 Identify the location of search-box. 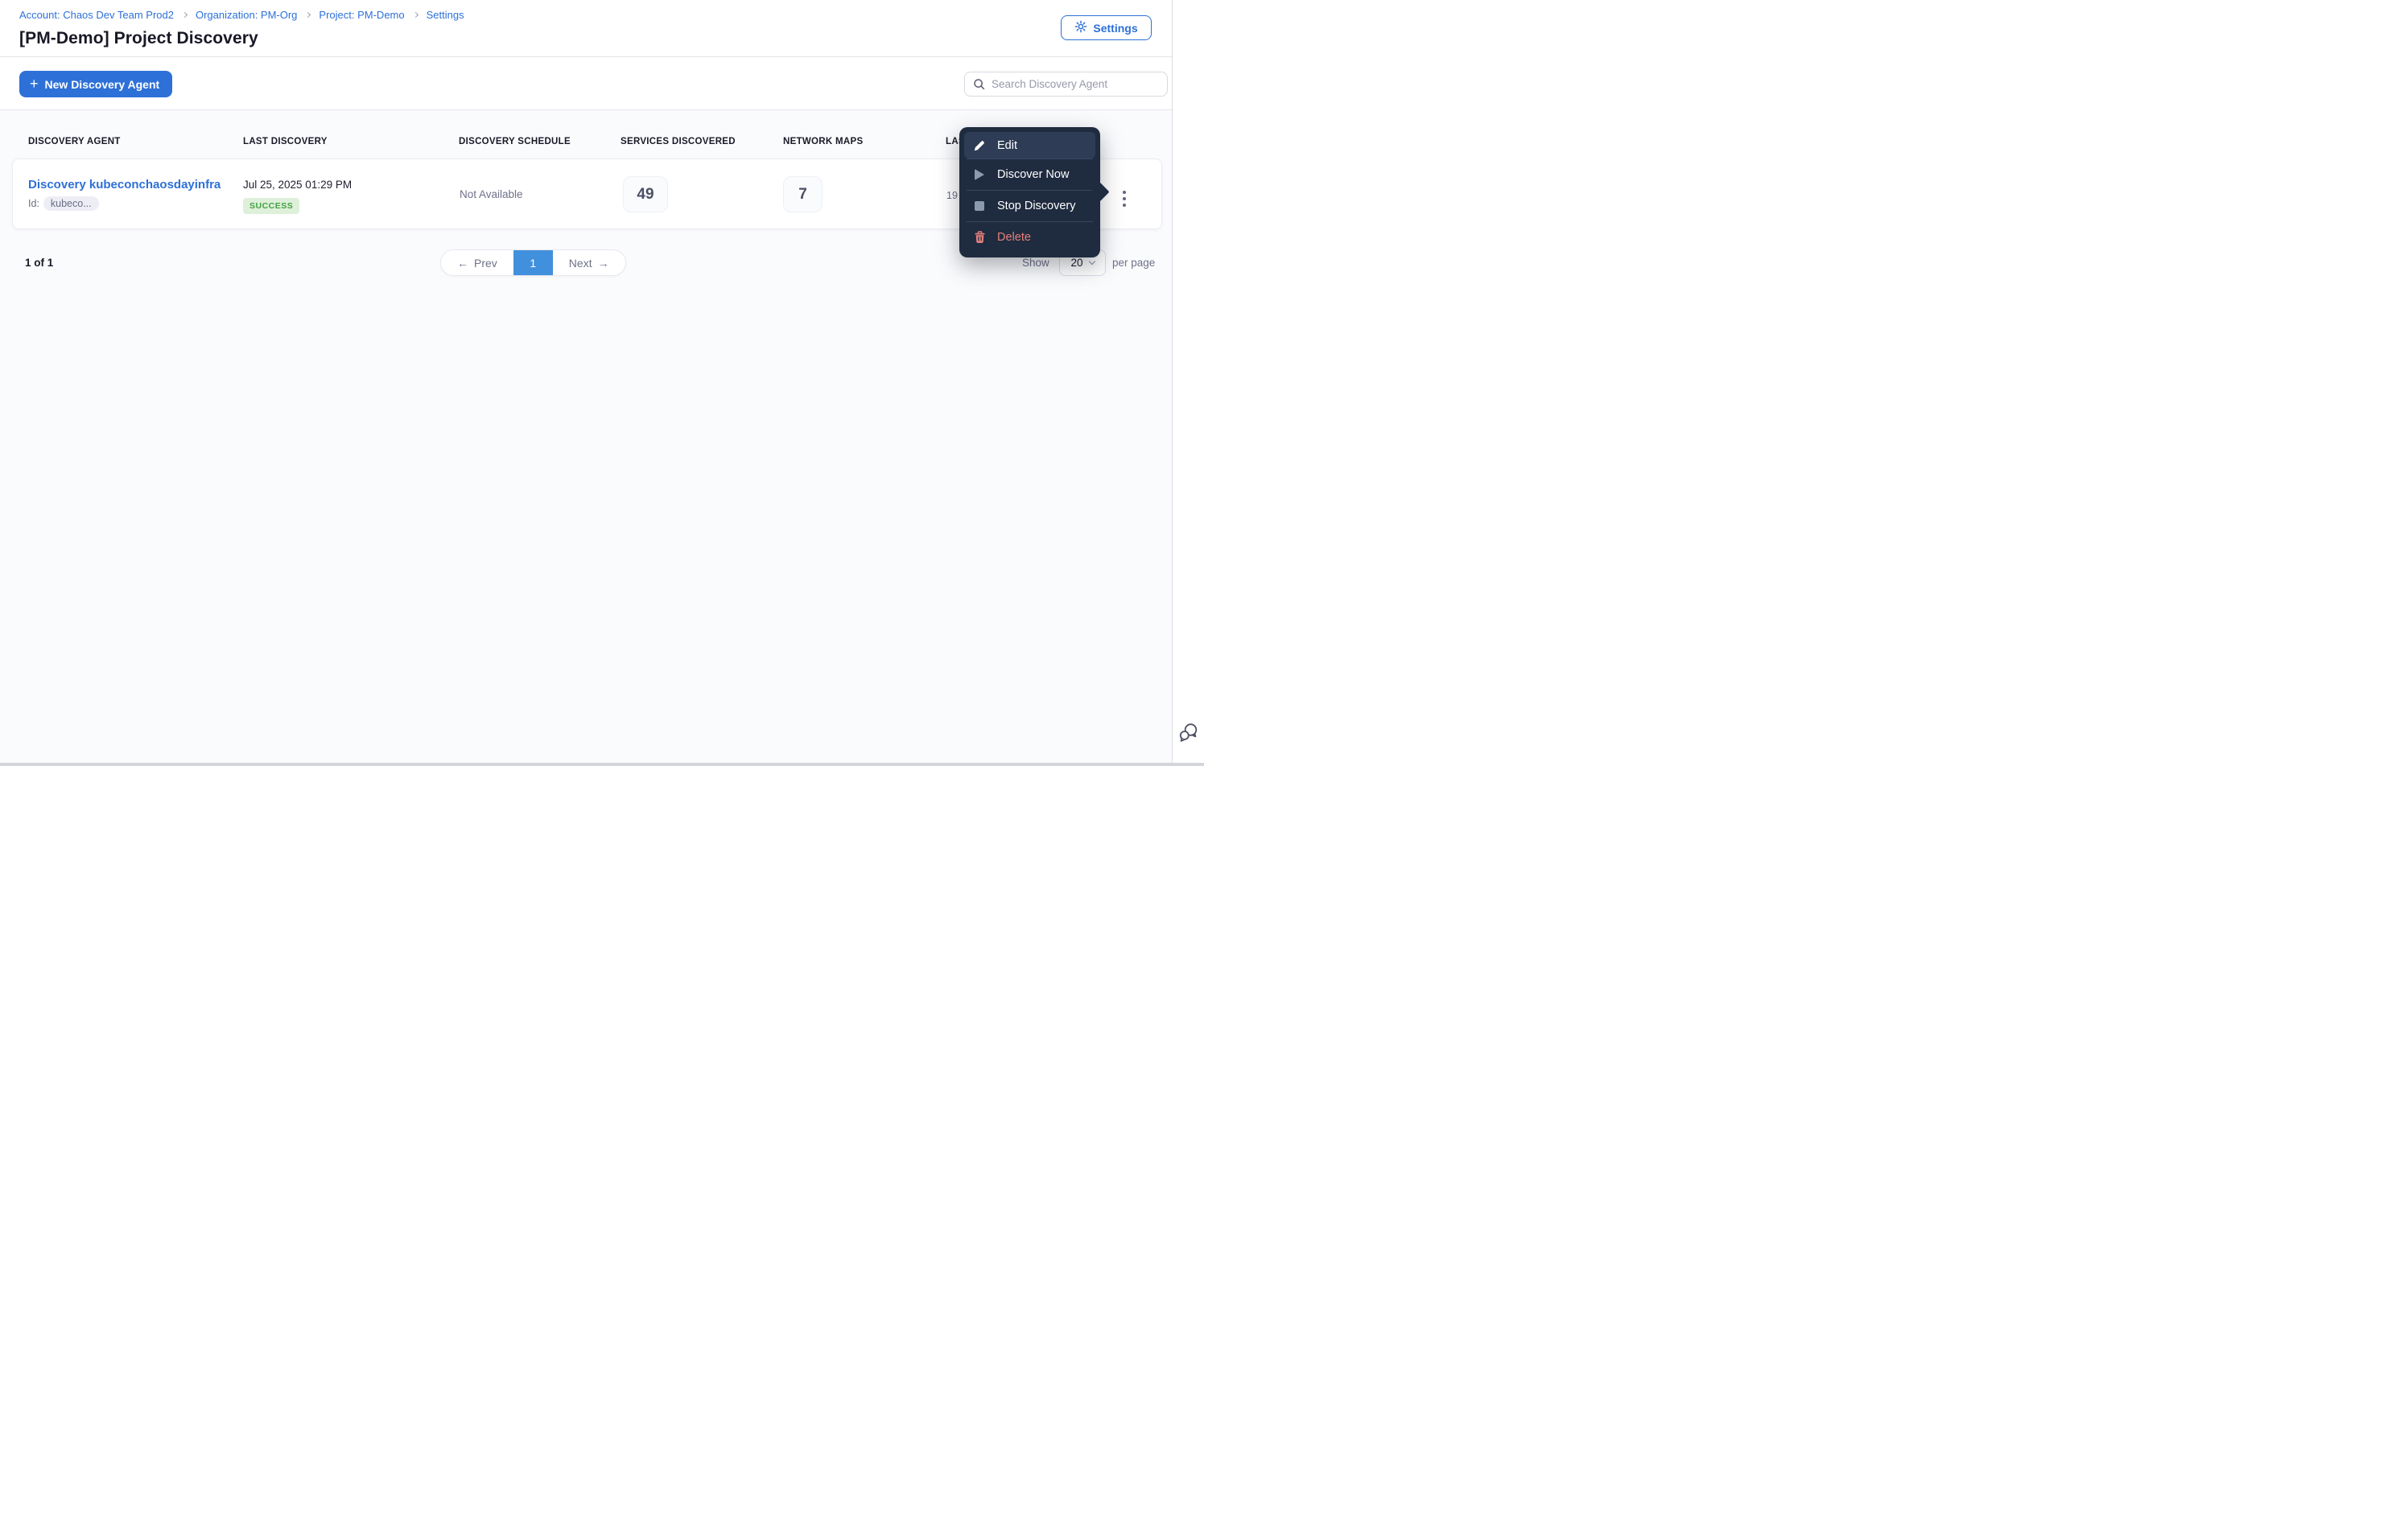
(1066, 84).